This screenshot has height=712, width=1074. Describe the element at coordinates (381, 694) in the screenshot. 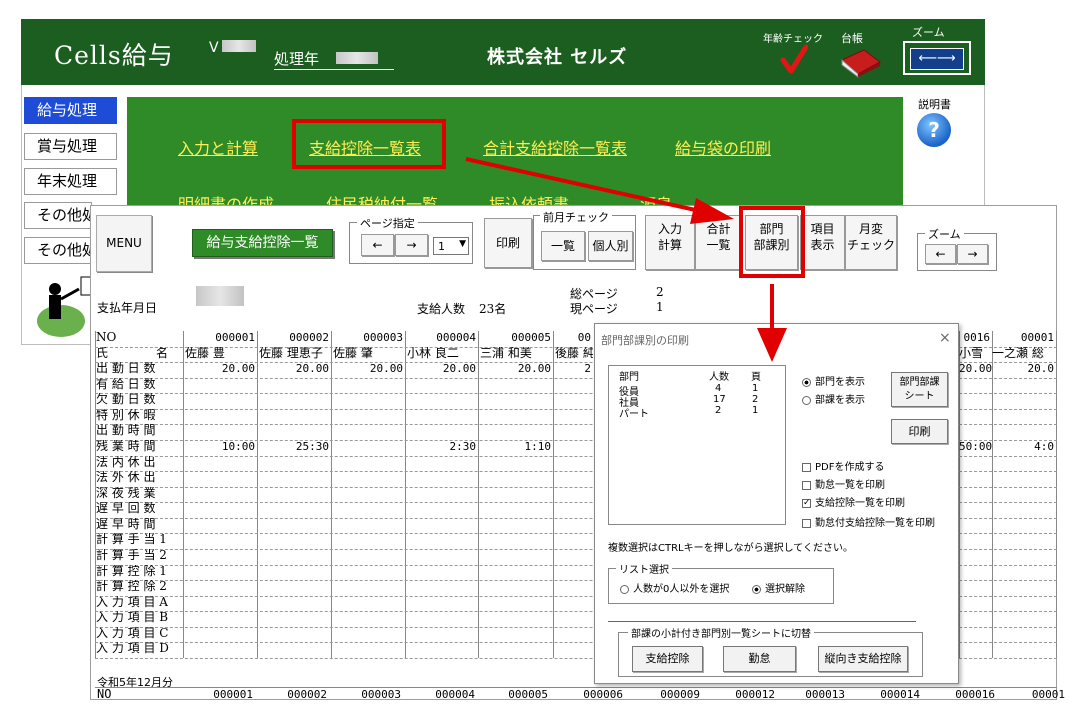

I see `bottom-row-cell: 000003` at that location.